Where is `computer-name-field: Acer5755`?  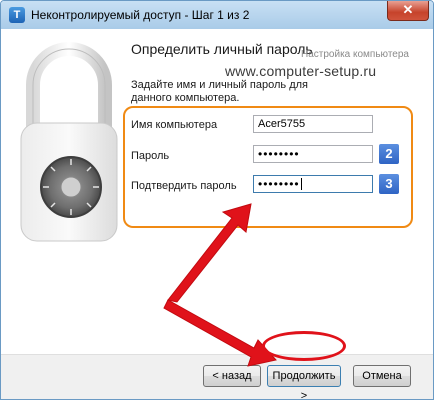 computer-name-field: Acer5755 is located at coordinates (313, 124).